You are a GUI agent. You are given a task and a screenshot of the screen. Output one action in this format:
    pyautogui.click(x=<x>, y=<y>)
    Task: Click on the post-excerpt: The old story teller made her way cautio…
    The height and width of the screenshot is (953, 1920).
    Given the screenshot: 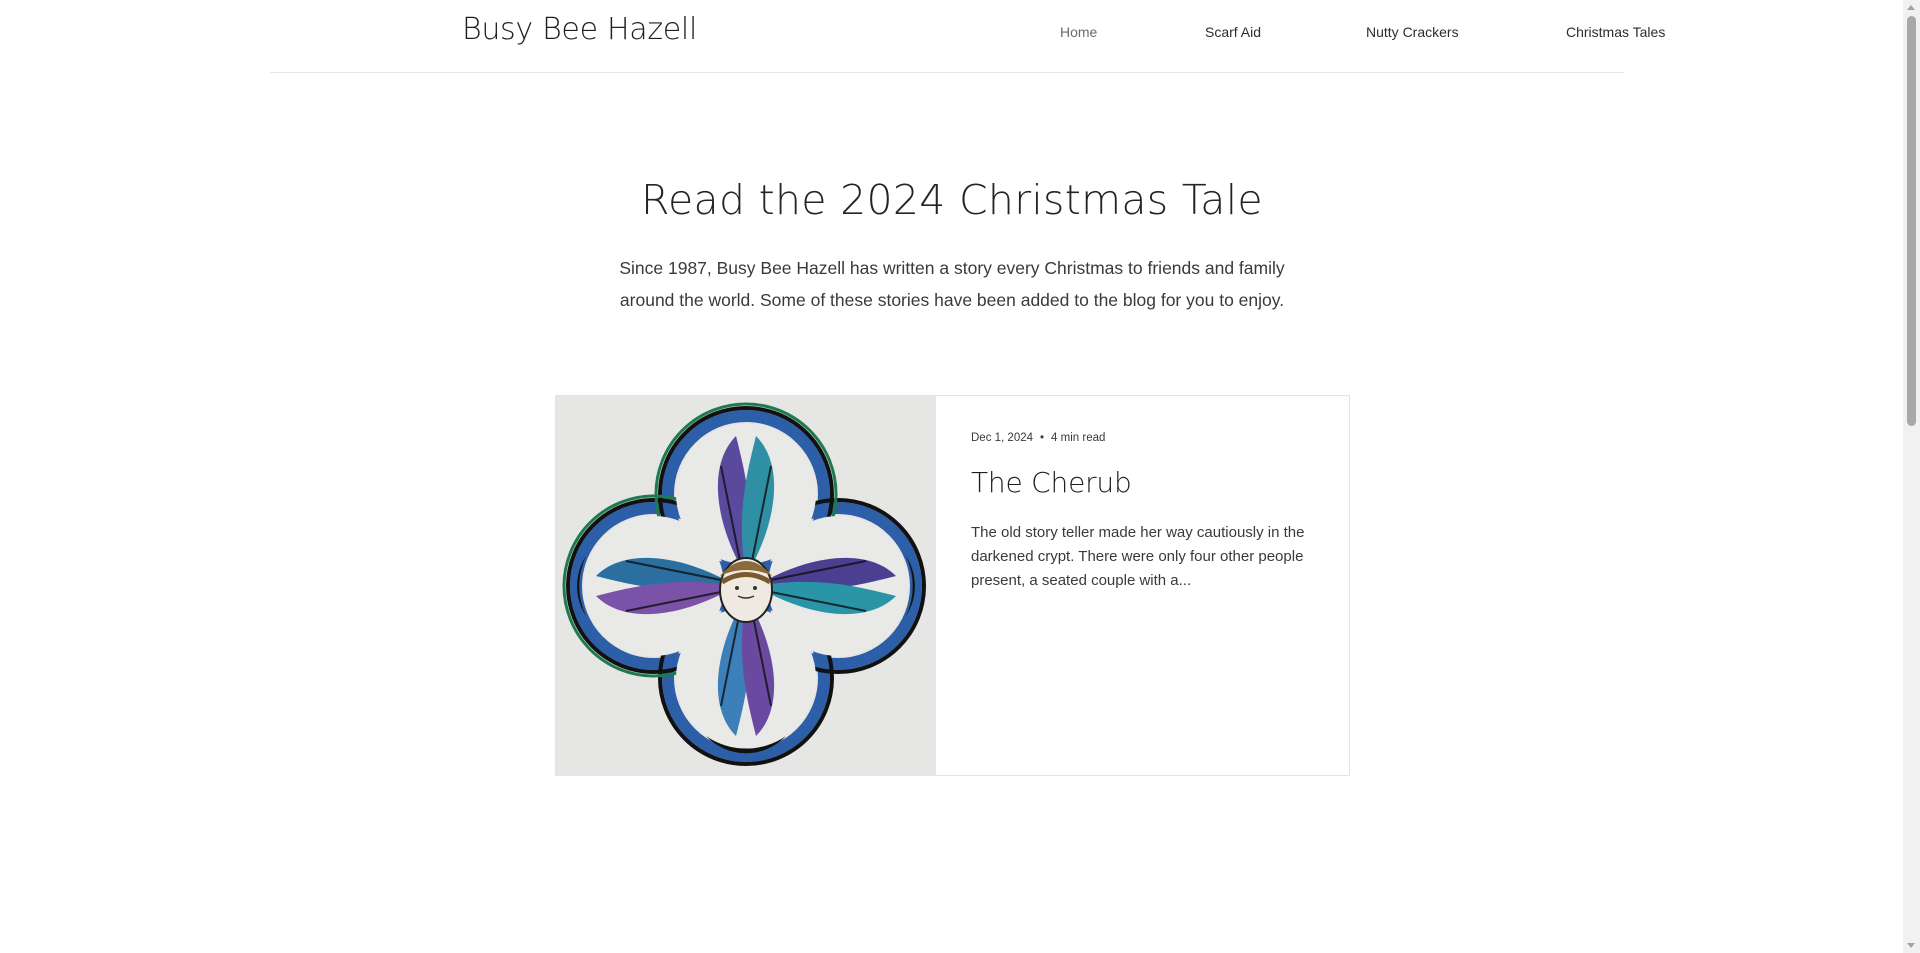 What is the action you would take?
    pyautogui.click(x=1138, y=556)
    